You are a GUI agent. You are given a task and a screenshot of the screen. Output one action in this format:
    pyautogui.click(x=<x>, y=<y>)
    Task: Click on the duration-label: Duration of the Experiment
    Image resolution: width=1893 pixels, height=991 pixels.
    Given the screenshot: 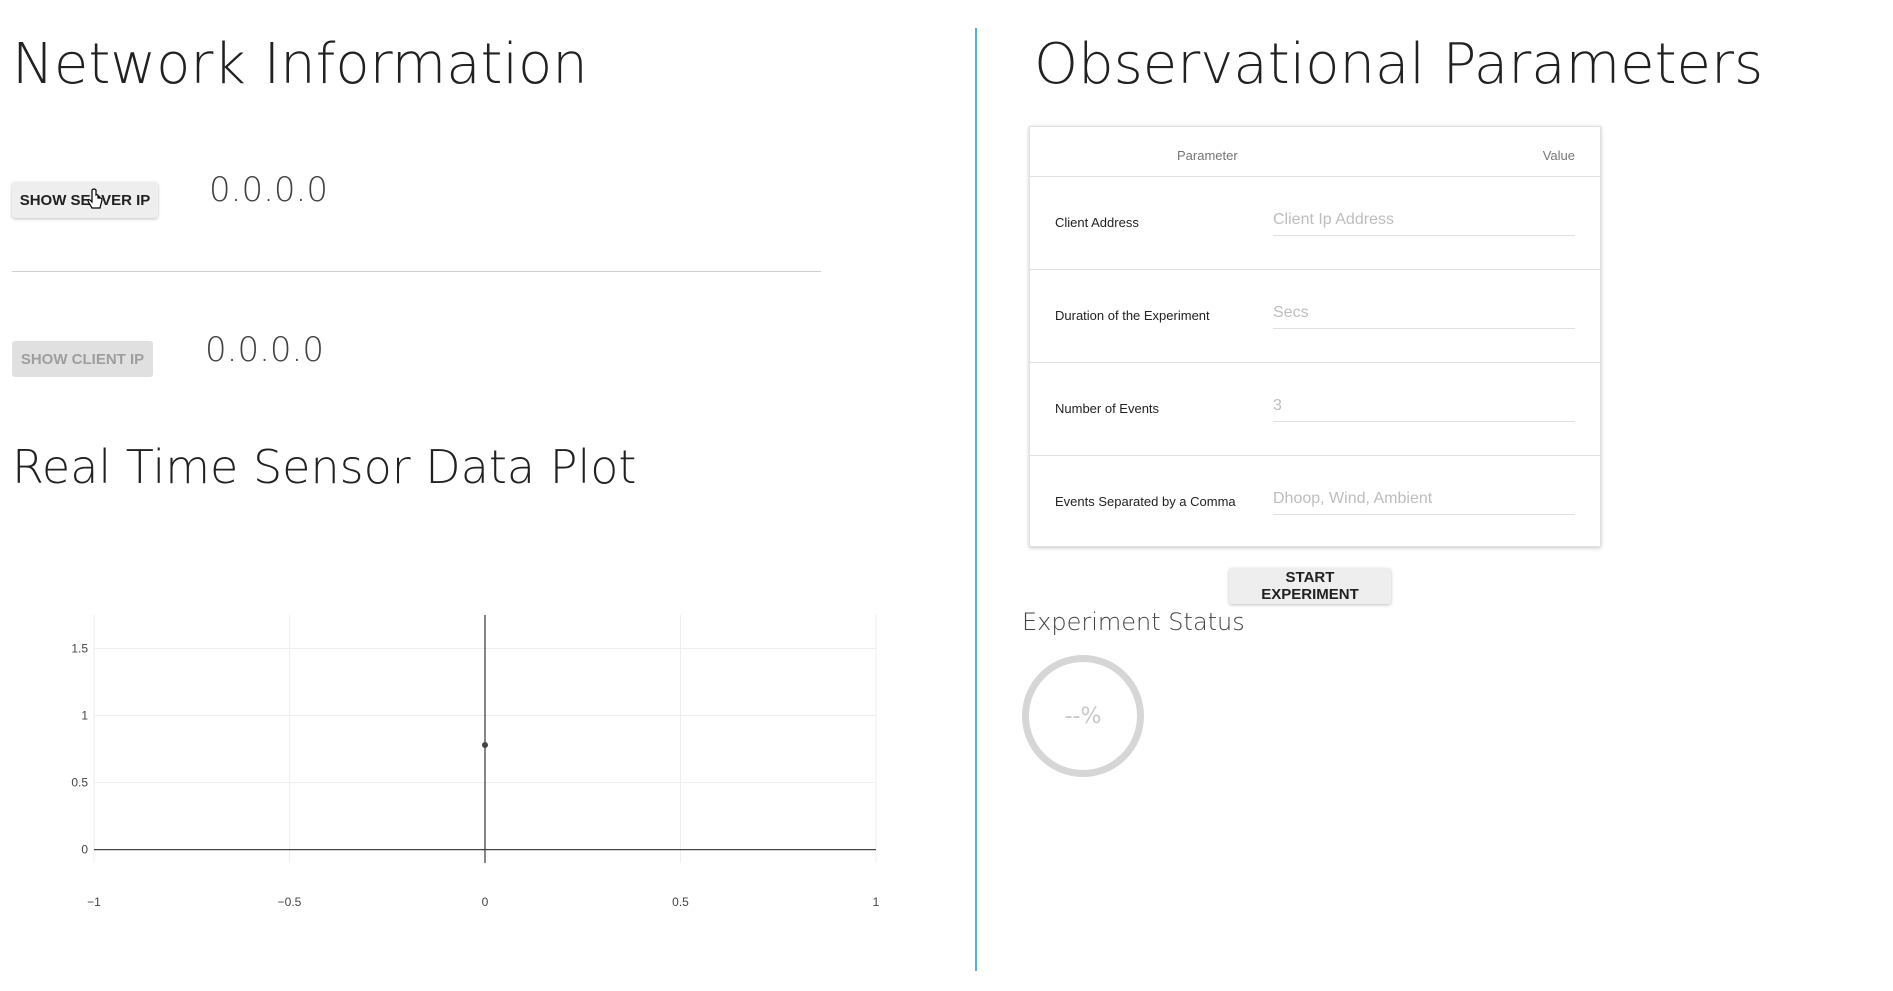 What is the action you would take?
    pyautogui.click(x=1132, y=315)
    